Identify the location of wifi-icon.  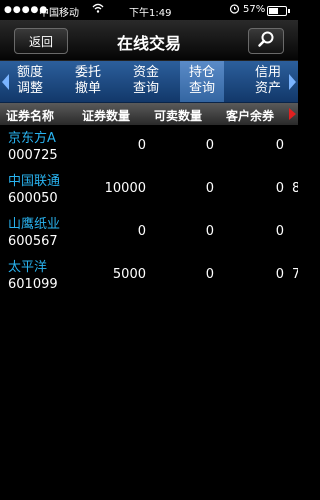
(98, 9).